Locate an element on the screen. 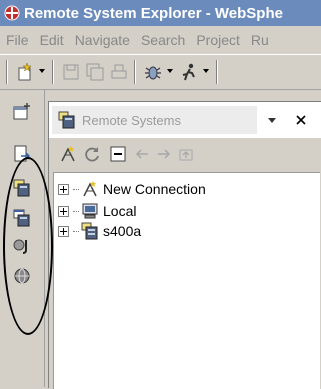  menu-edit: Edit is located at coordinates (51, 40).